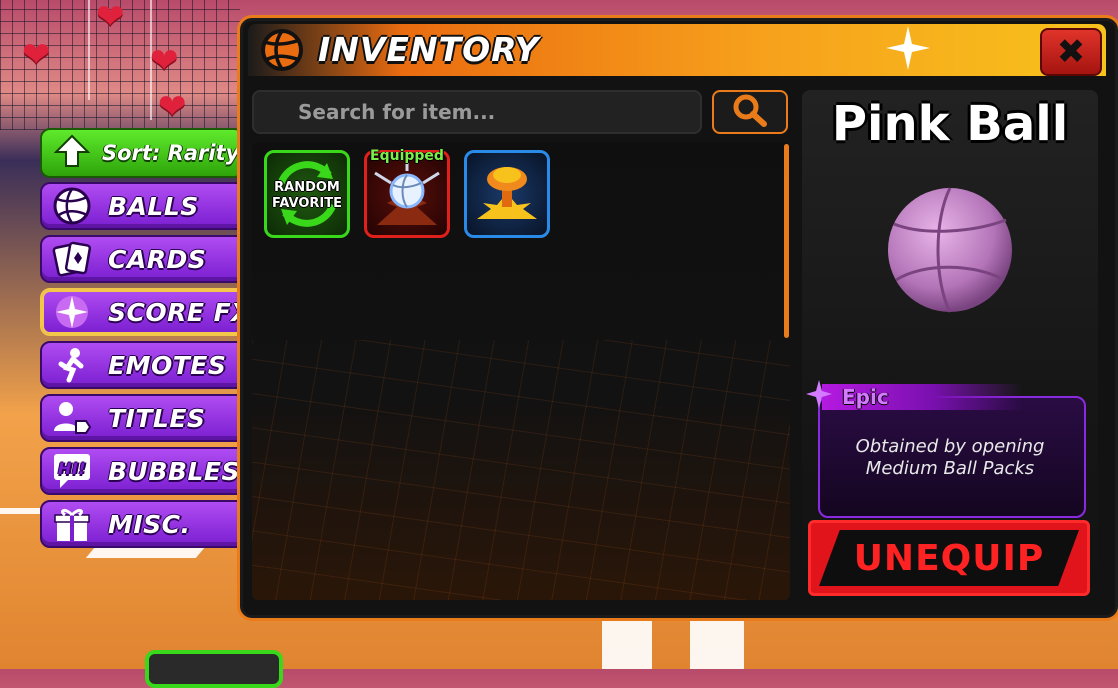  I want to click on tab-misc: MISC., so click(148, 524).